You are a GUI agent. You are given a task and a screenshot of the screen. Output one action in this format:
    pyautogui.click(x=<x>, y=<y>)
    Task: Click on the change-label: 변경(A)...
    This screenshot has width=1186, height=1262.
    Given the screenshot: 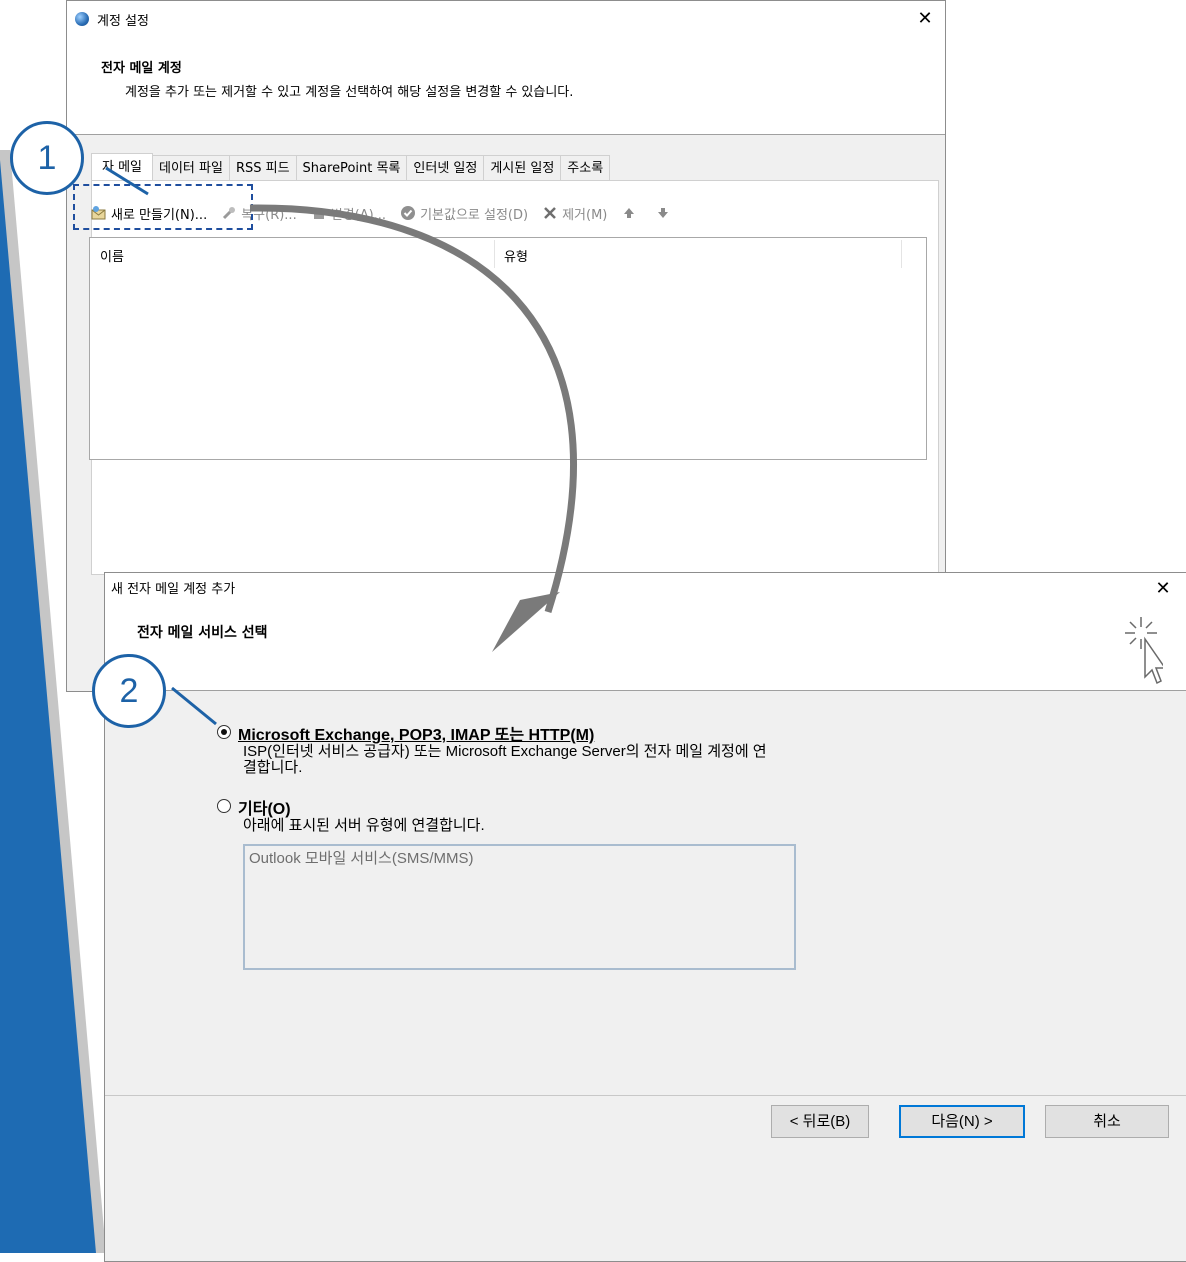 What is the action you would take?
    pyautogui.click(x=358, y=215)
    